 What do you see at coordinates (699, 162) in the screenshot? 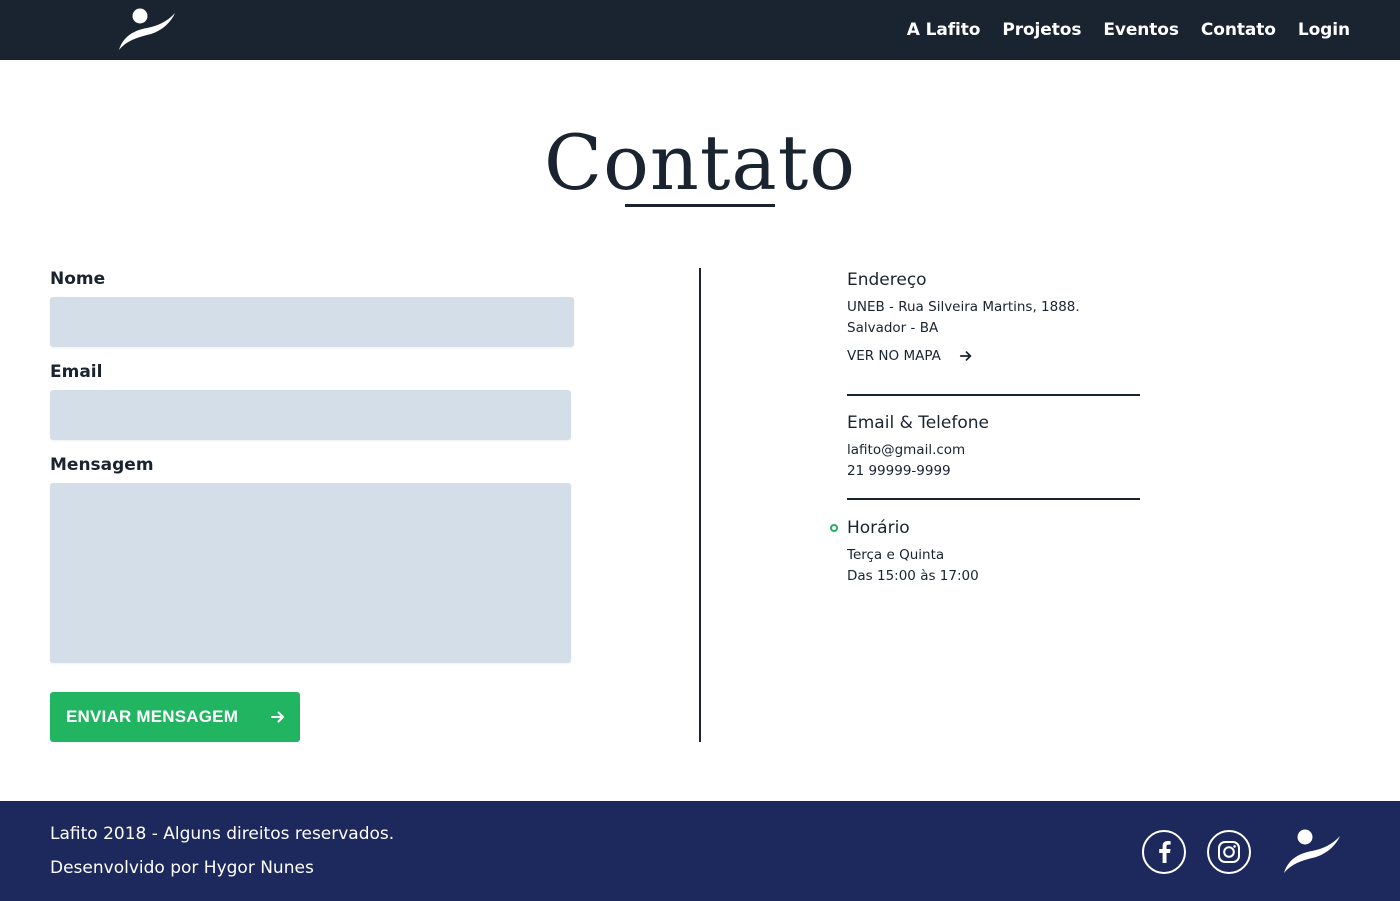
I see `page-title: Contato` at bounding box center [699, 162].